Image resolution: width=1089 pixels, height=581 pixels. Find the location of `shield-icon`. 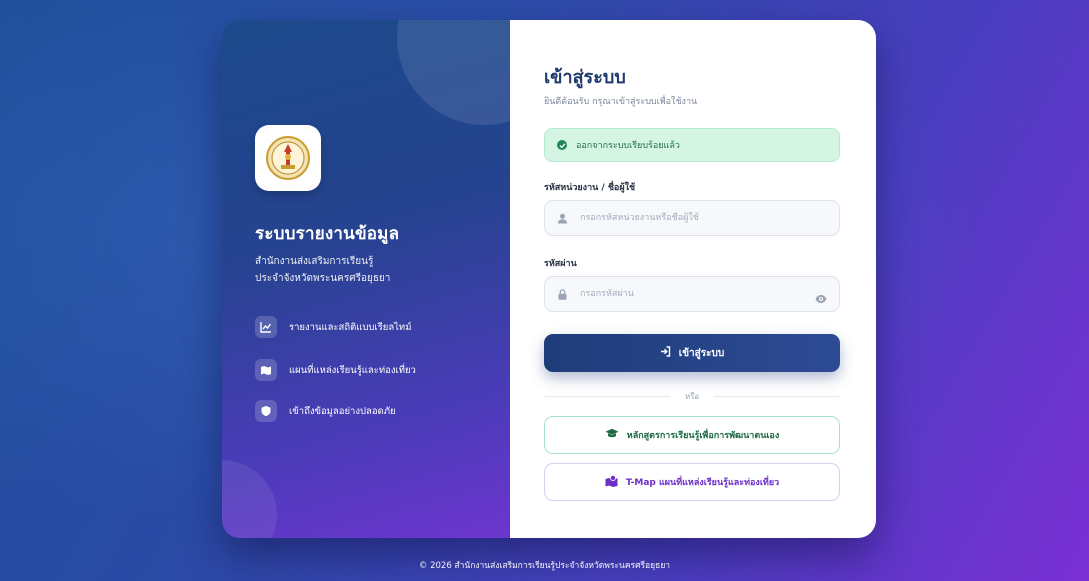

shield-icon is located at coordinates (266, 411).